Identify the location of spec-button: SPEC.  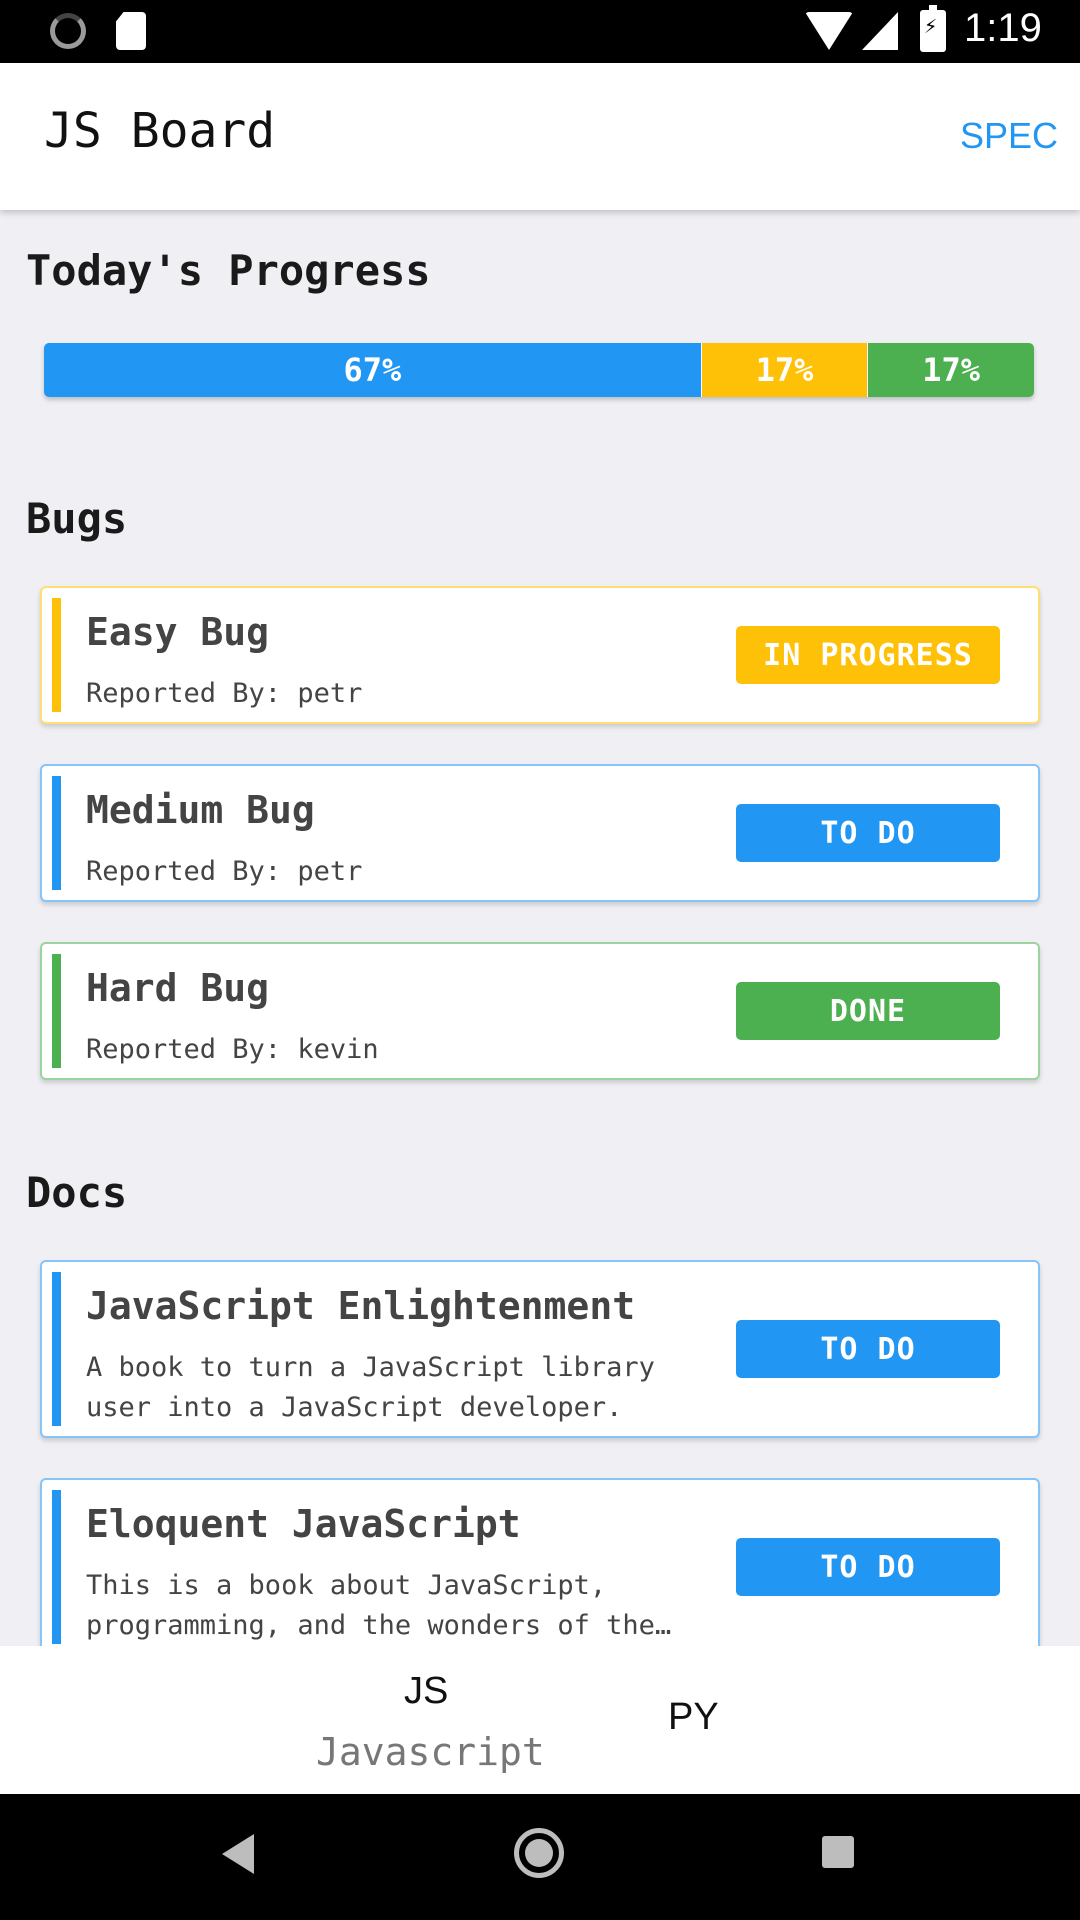
(1009, 136).